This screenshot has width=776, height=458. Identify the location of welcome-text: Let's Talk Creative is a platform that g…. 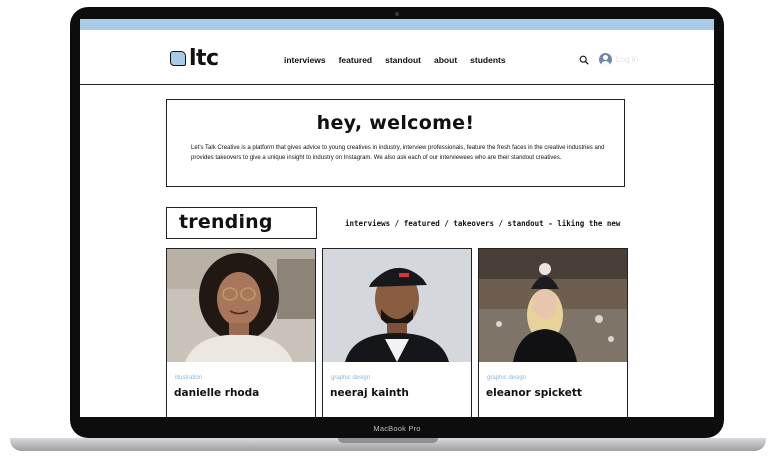
(398, 153).